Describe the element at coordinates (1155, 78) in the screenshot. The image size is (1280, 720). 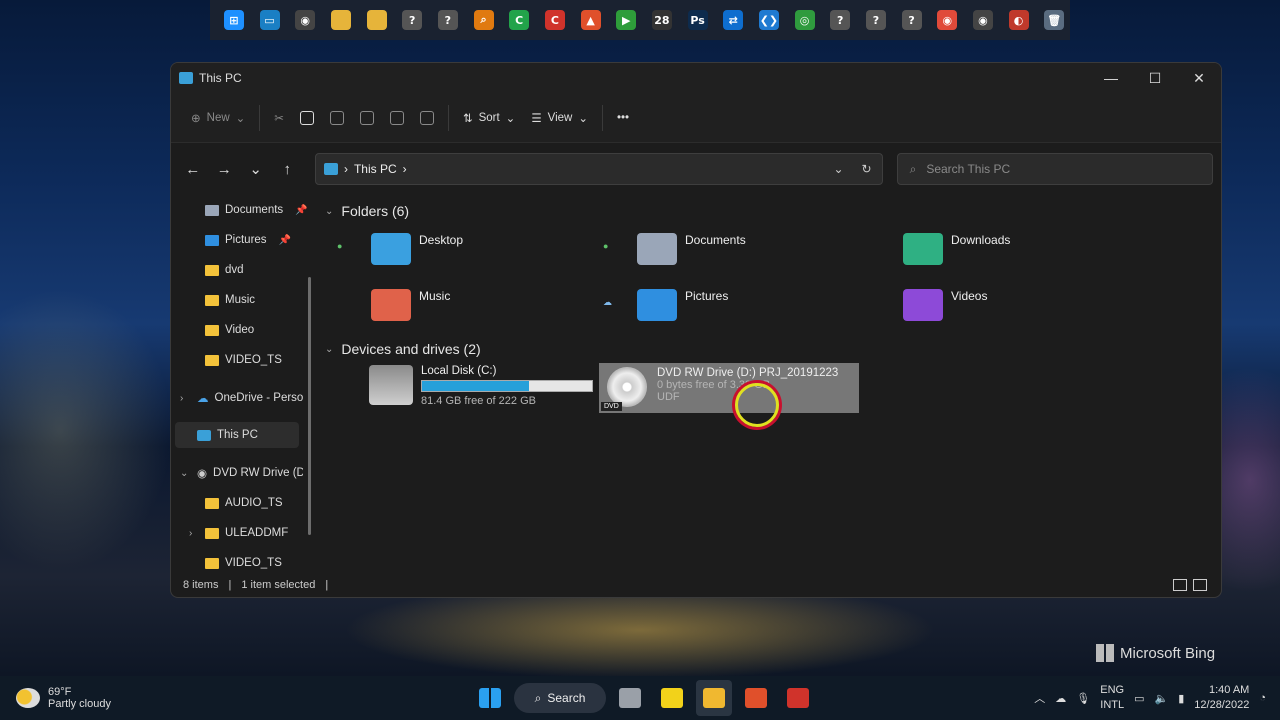
I see `maximize-button: ☐` at that location.